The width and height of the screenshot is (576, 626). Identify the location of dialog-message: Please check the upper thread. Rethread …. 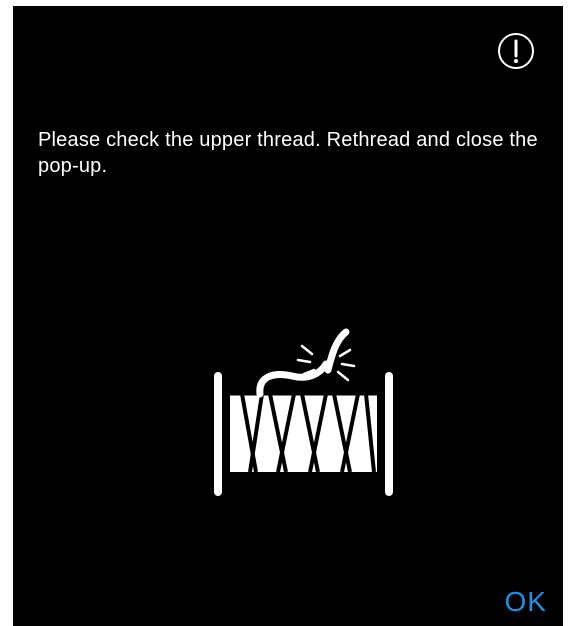
(288, 153).